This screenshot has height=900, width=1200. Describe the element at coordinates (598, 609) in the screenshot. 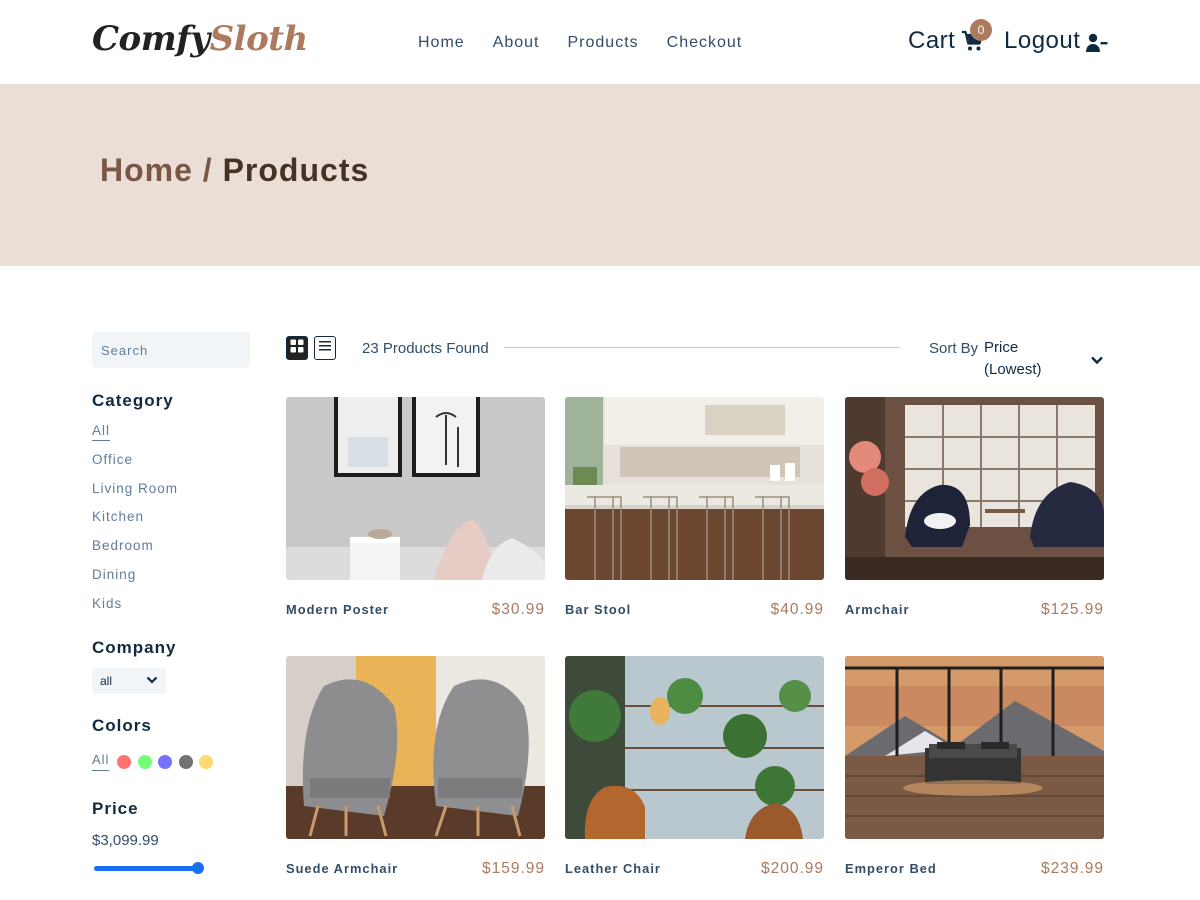

I see `product-name: Bar Stool` at that location.